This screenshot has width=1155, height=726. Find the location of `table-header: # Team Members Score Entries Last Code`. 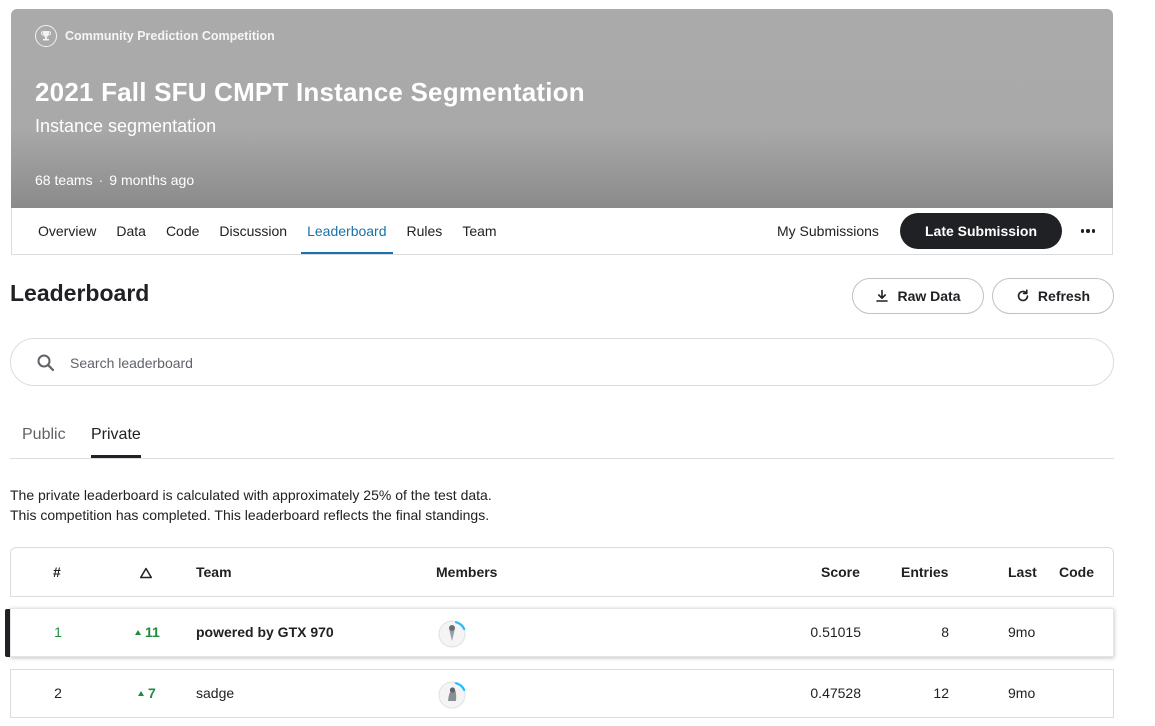

table-header: # Team Members Score Entries Last Code is located at coordinates (562, 572).